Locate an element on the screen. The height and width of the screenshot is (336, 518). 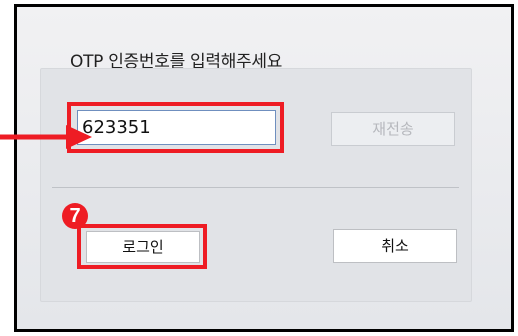
pointer-arrow-icon is located at coordinates (46, 137).